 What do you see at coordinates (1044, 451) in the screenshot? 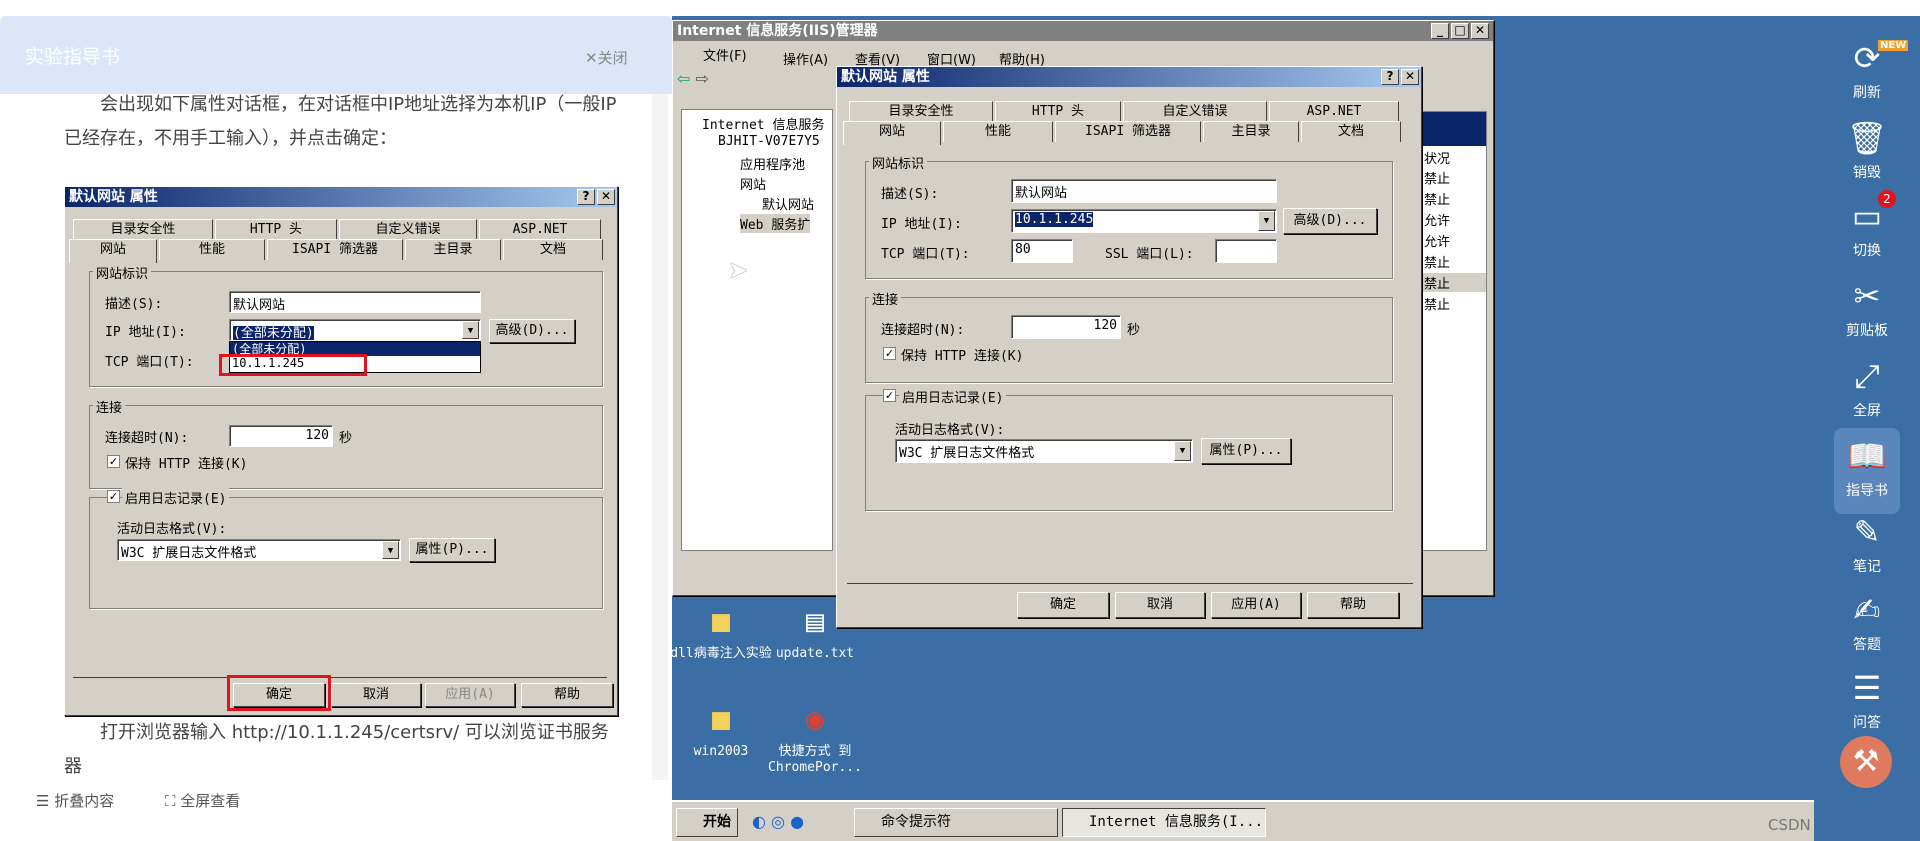
I see `logfmt-select: W3C 扩展日志文件格式 ▼` at bounding box center [1044, 451].